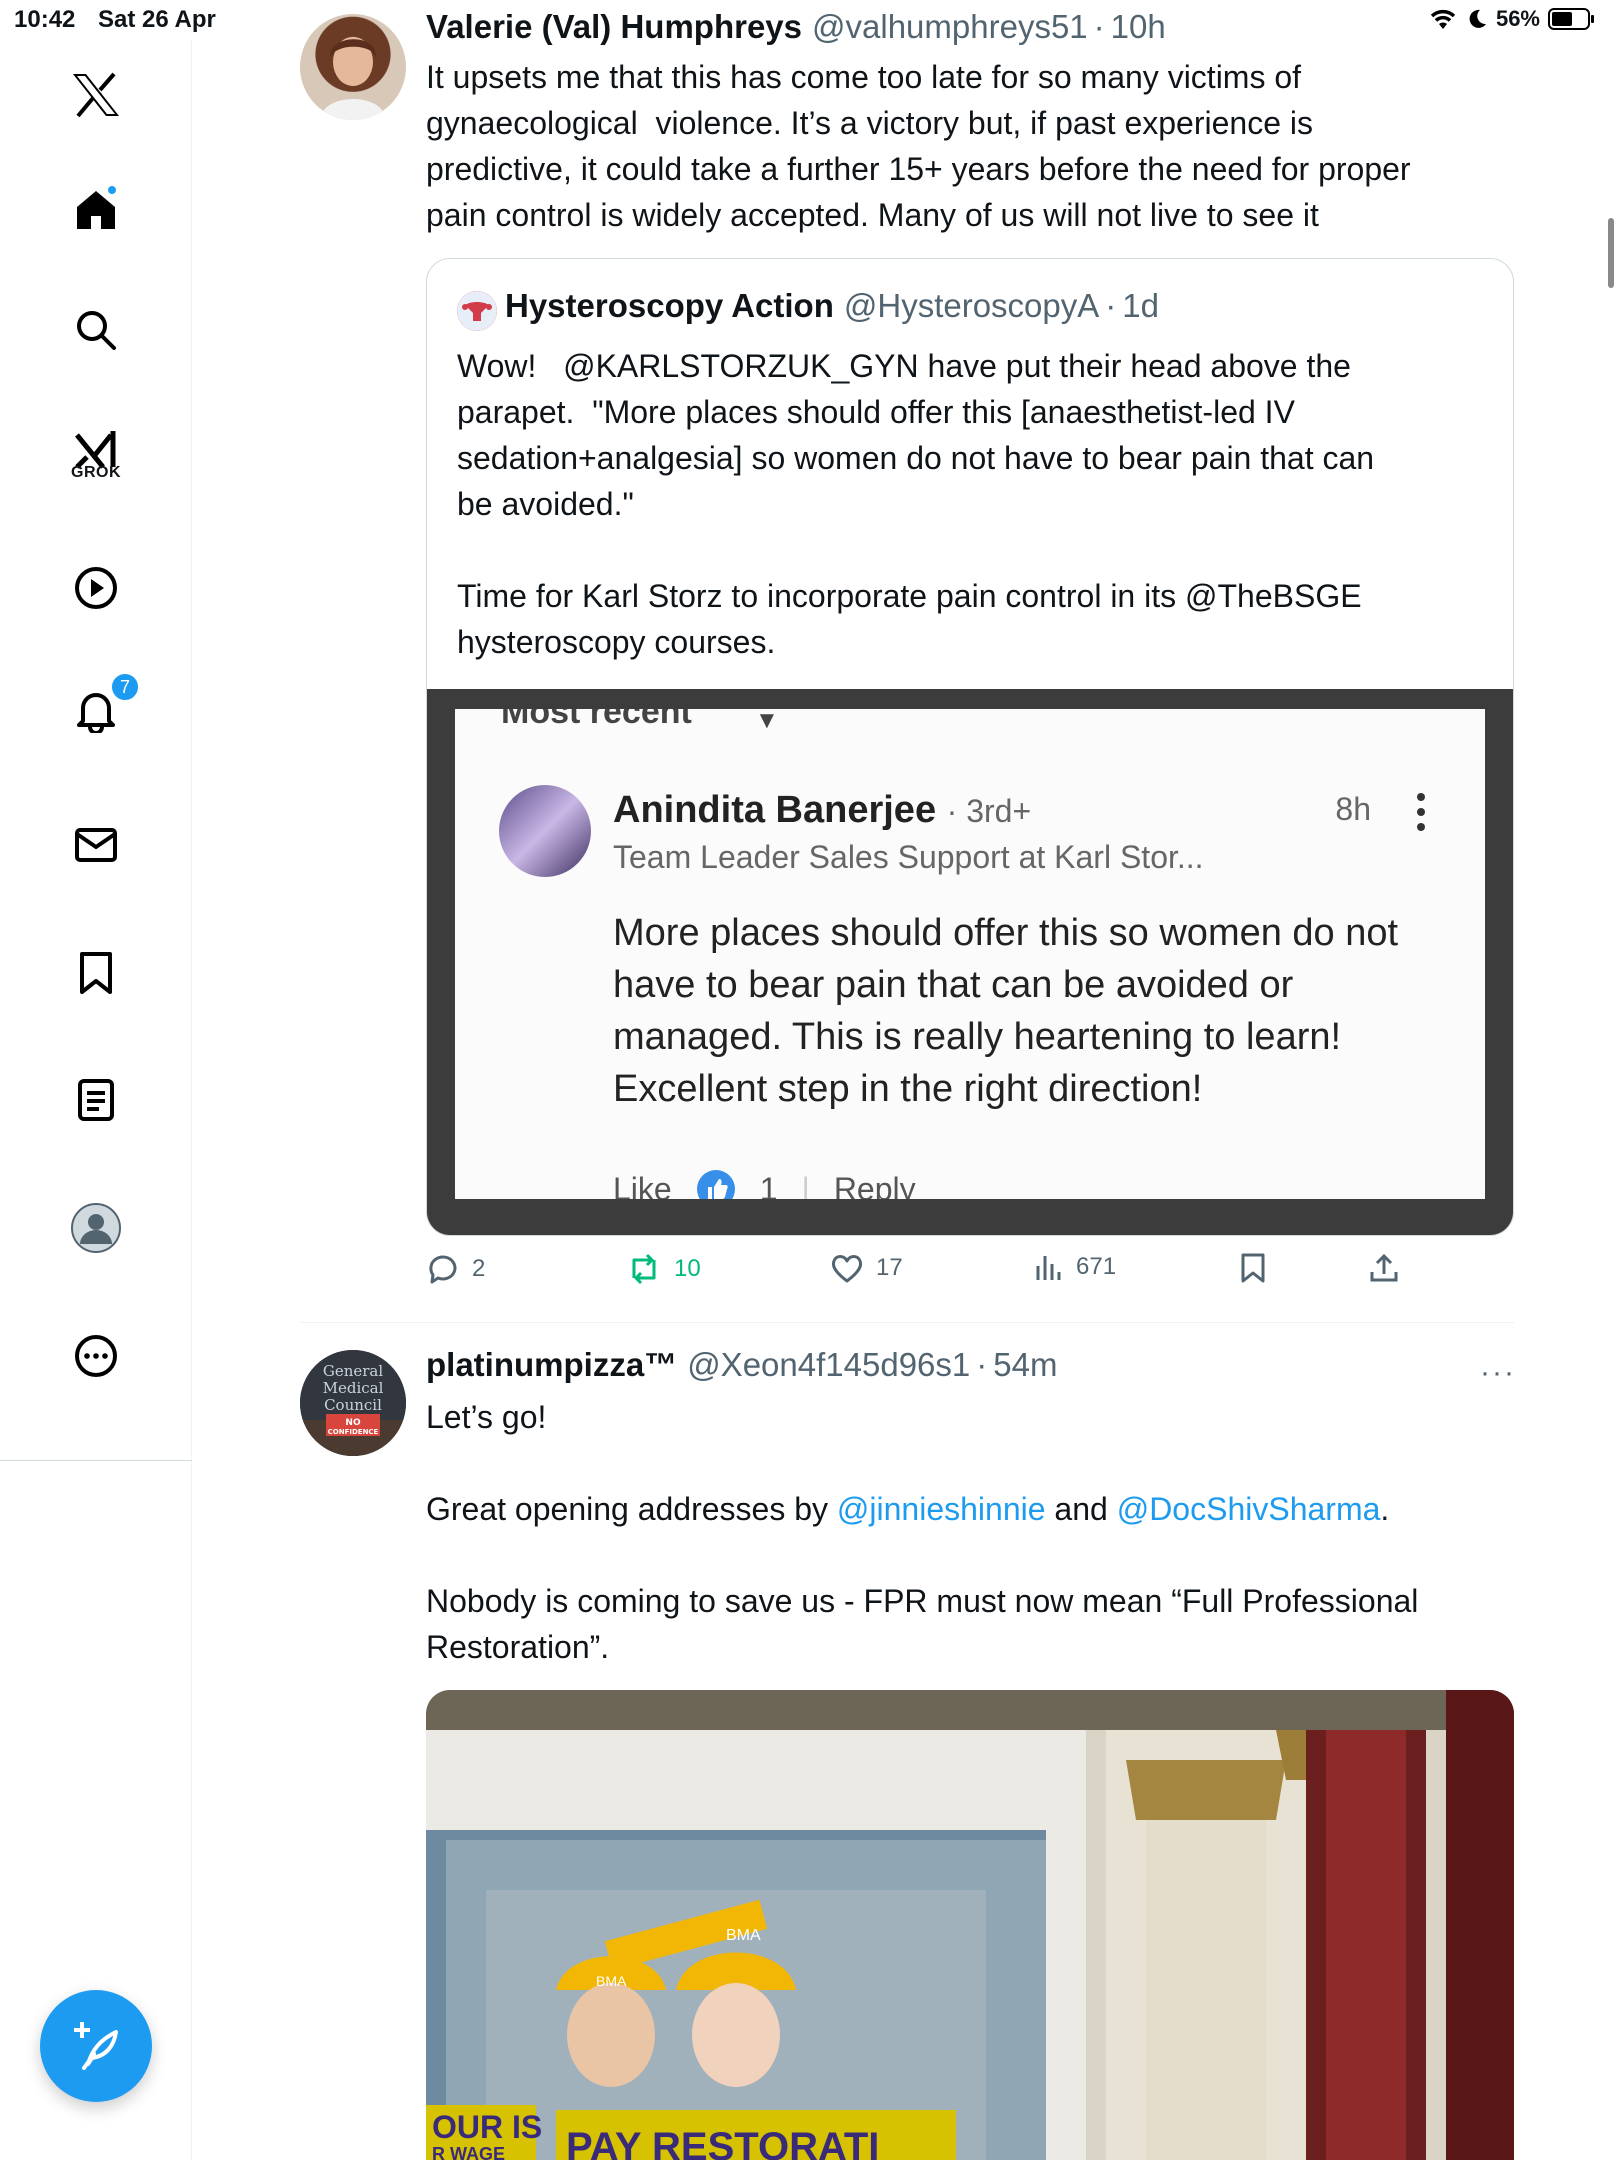 Image resolution: width=1620 pixels, height=2160 pixels. I want to click on tweet-divider, so click(907, 1322).